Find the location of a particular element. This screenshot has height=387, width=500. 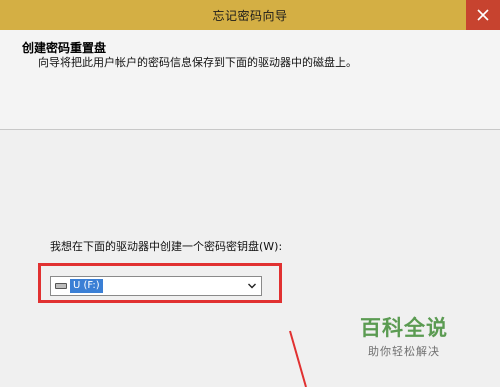

drive-icon is located at coordinates (61, 286).